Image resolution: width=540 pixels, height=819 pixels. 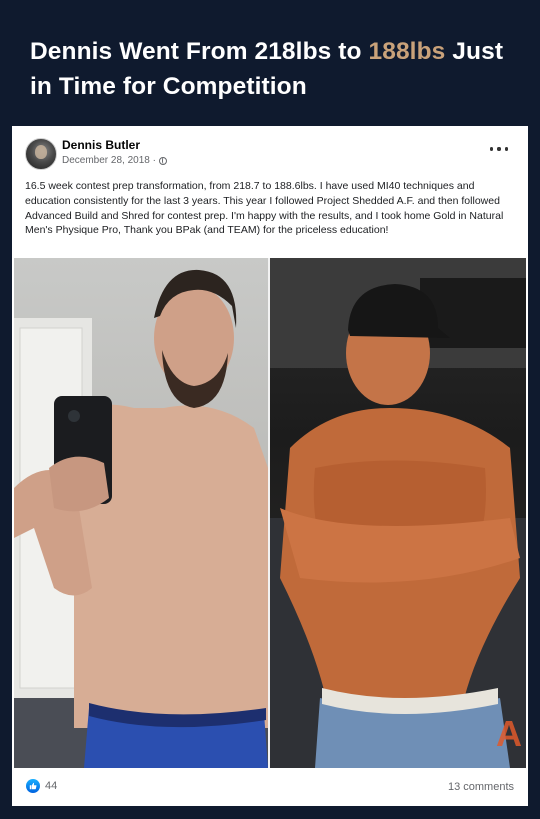 I want to click on headline-text-start: Dennis Went From 218lbs to, so click(x=199, y=51).